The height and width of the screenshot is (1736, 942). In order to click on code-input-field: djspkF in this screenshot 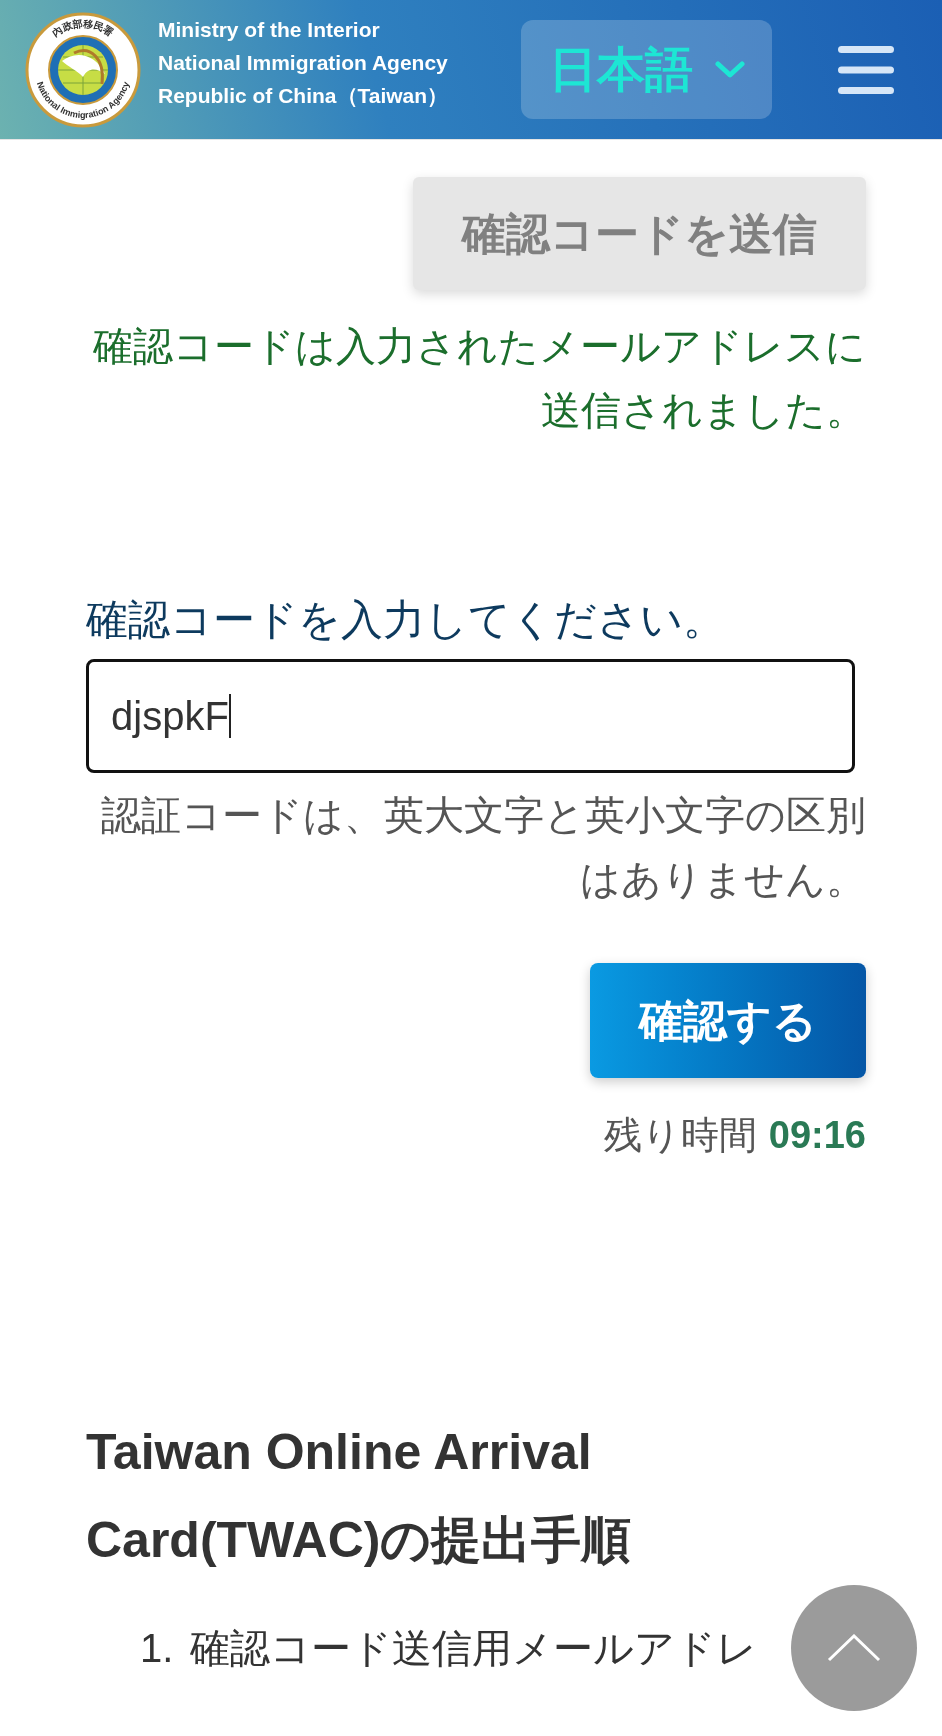, I will do `click(470, 716)`.